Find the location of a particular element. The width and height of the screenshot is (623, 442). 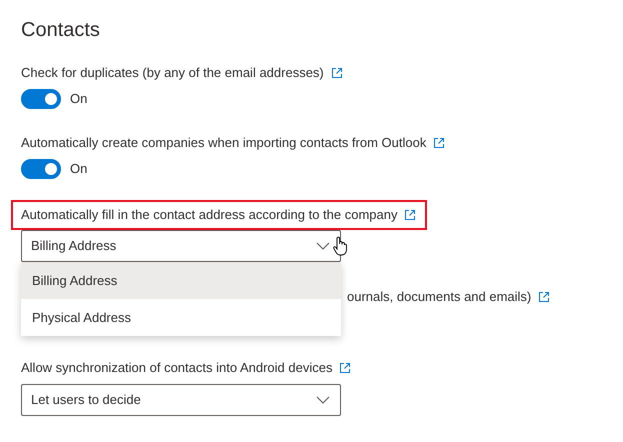

dropdown: Billing Address is located at coordinates (181, 246).